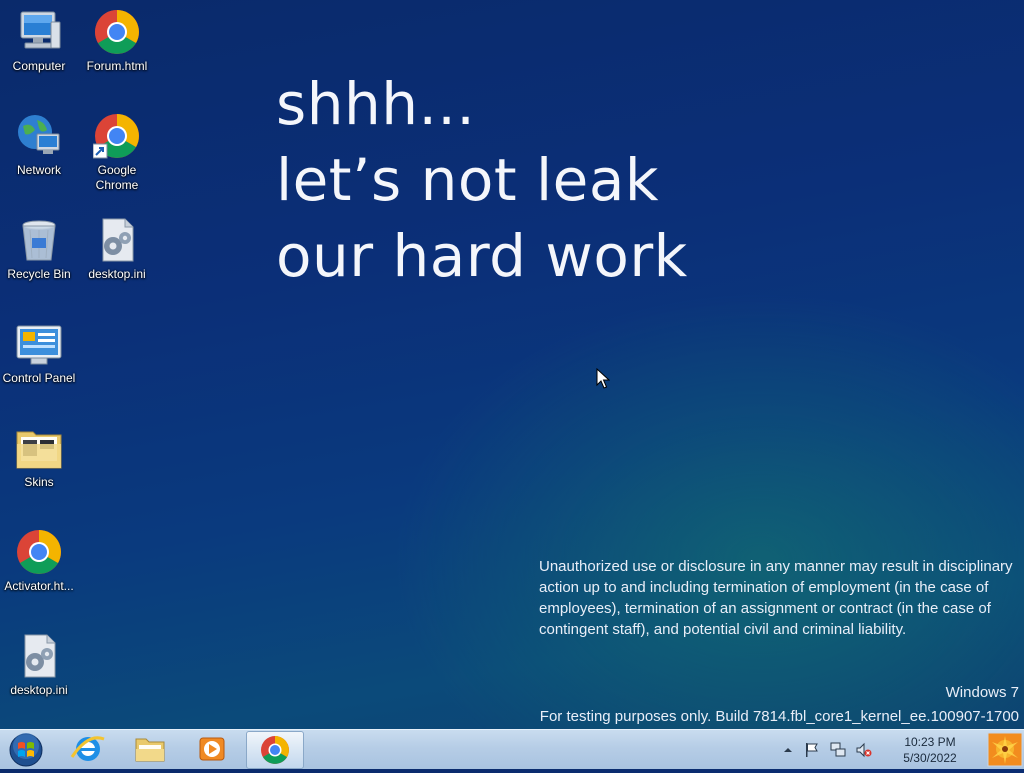 The image size is (1024, 773). Describe the element at coordinates (482, 256) in the screenshot. I see `headline-line: our hard work` at that location.